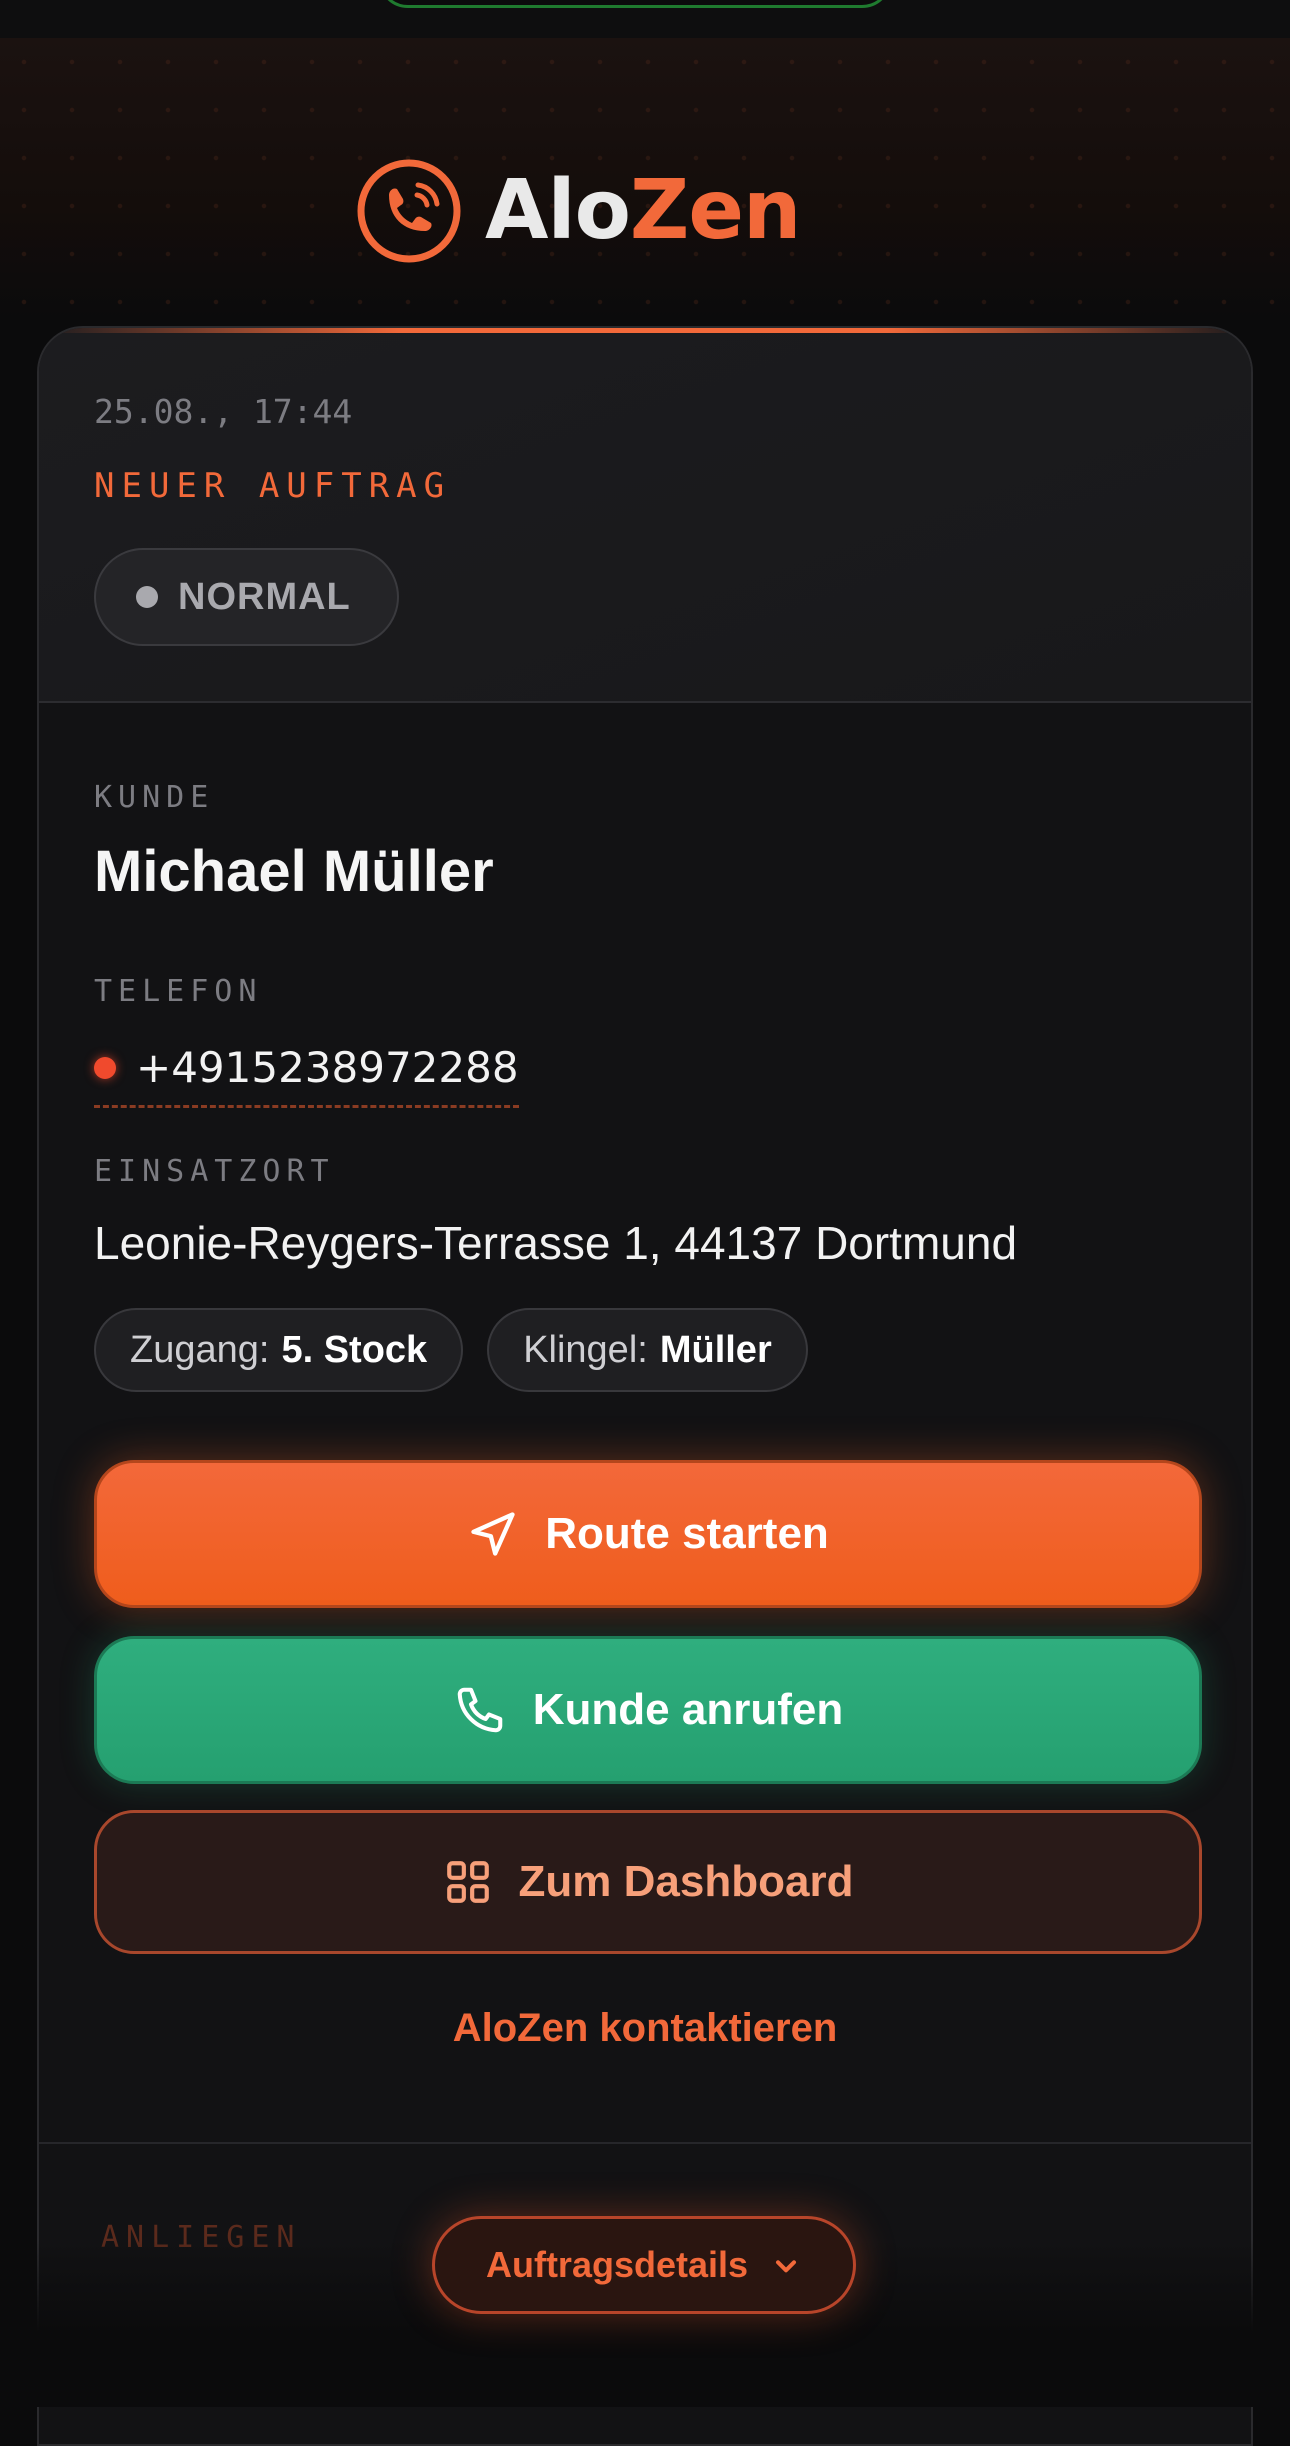 The height and width of the screenshot is (2446, 1290). Describe the element at coordinates (635, 4) in the screenshot. I see `dynamic-island` at that location.